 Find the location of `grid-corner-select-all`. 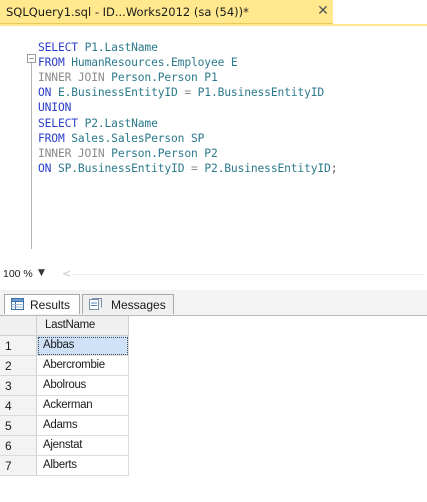

grid-corner-select-all is located at coordinates (18, 326).